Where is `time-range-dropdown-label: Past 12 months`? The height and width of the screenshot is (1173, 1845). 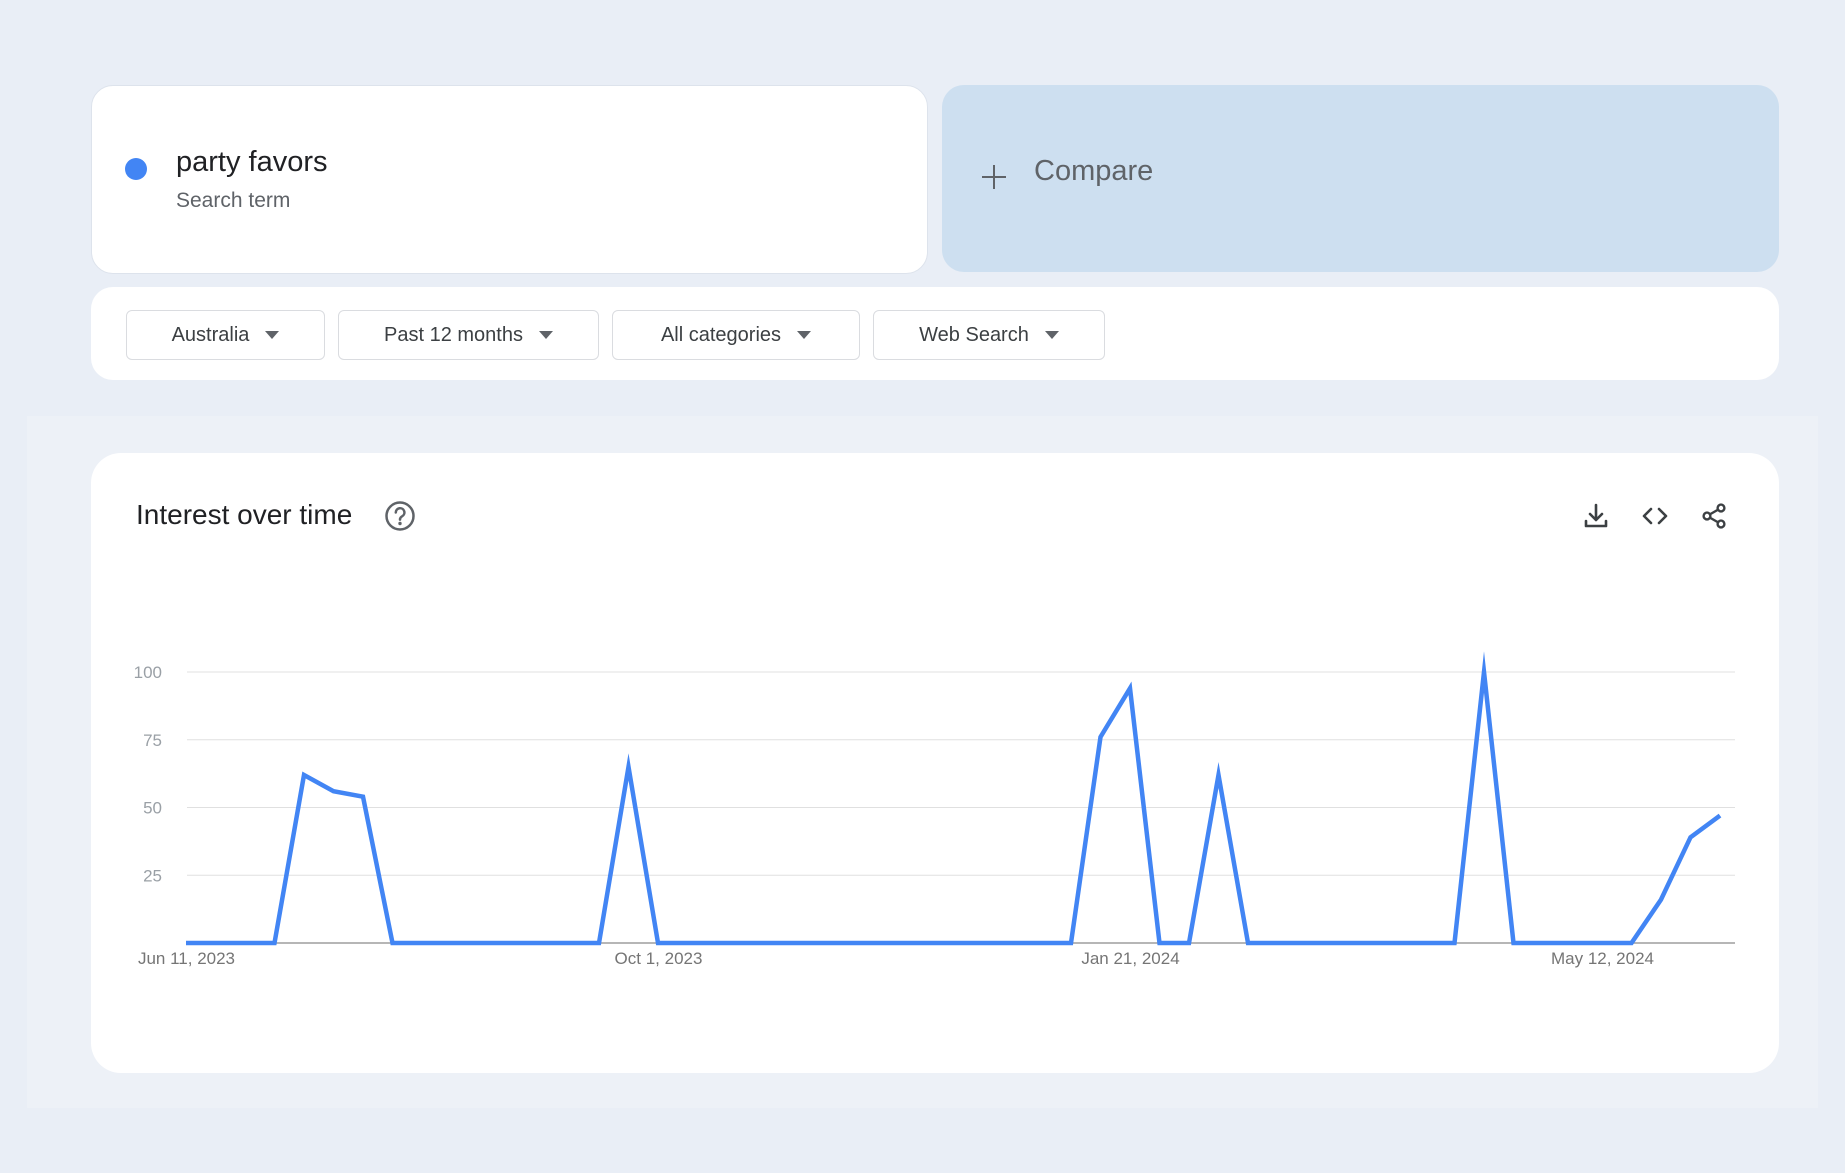 time-range-dropdown-label: Past 12 months is located at coordinates (453, 334).